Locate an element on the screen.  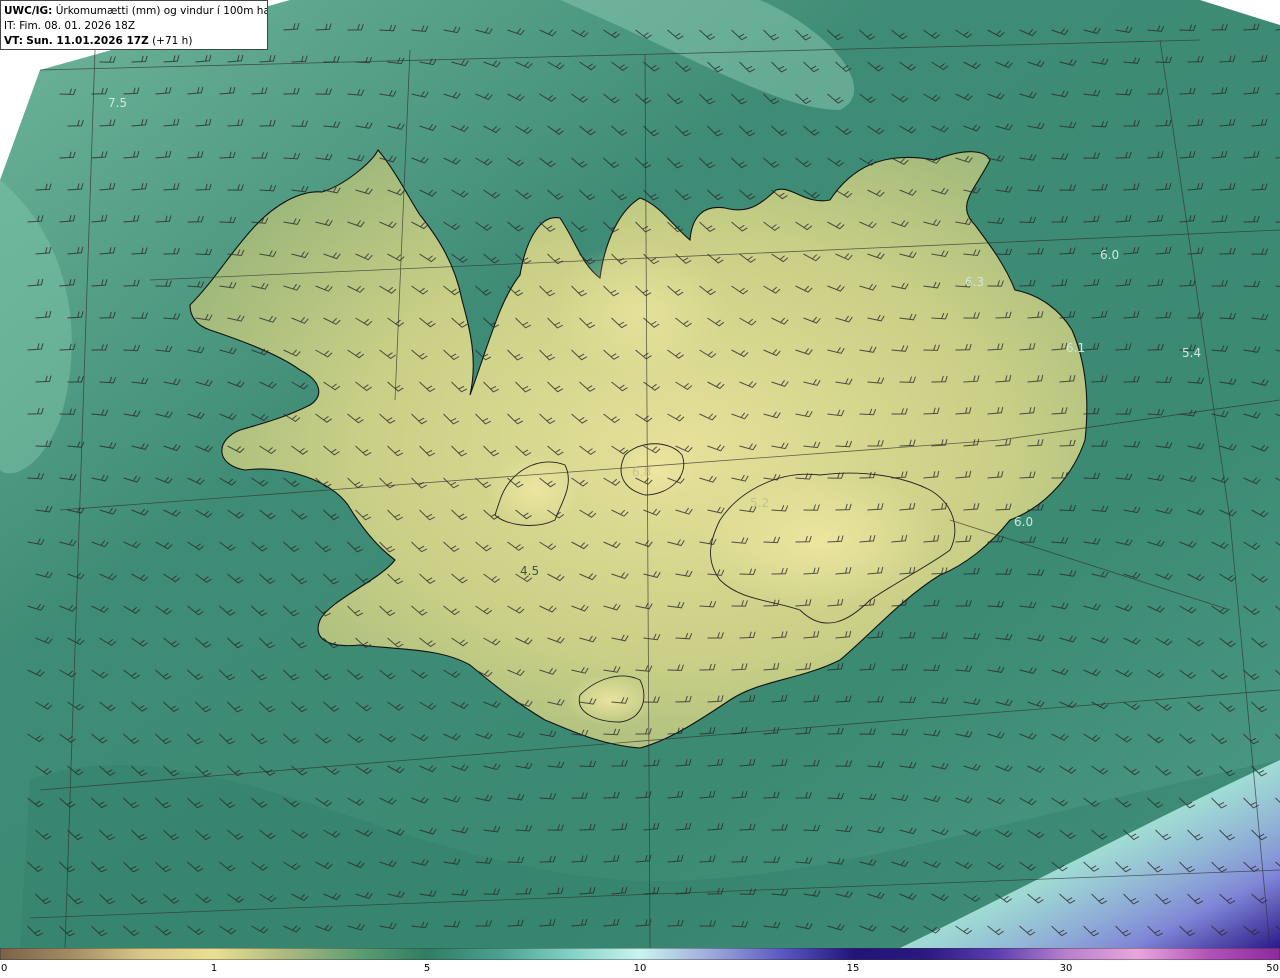
valid-time: Sun. 11.01.2026 17Z is located at coordinates (87, 41).